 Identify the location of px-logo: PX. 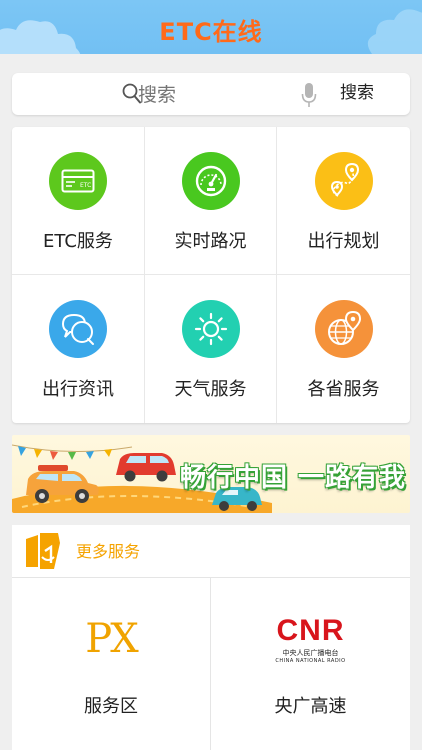
(111, 639).